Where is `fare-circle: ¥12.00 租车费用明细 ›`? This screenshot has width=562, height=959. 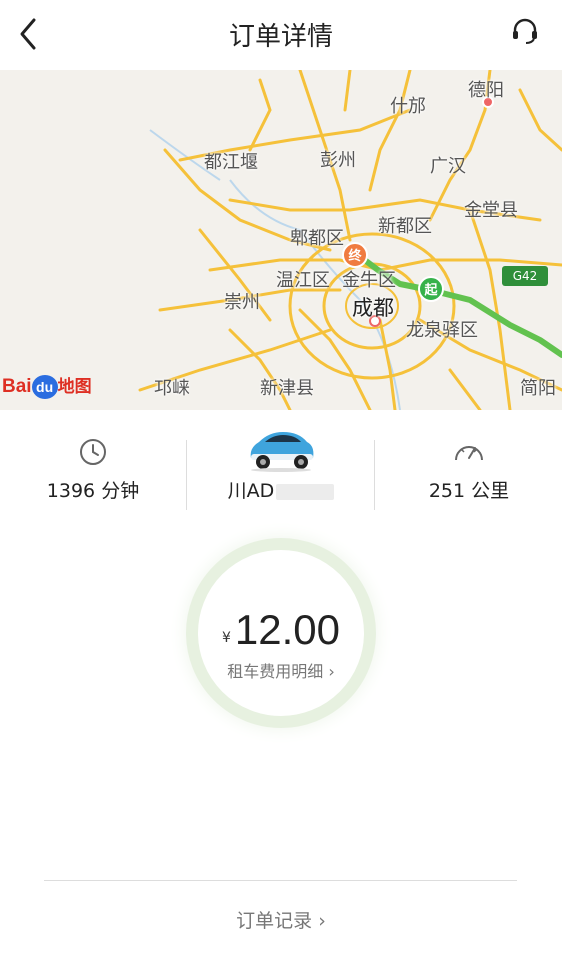
fare-circle: ¥12.00 租车费用明细 › is located at coordinates (281, 633).